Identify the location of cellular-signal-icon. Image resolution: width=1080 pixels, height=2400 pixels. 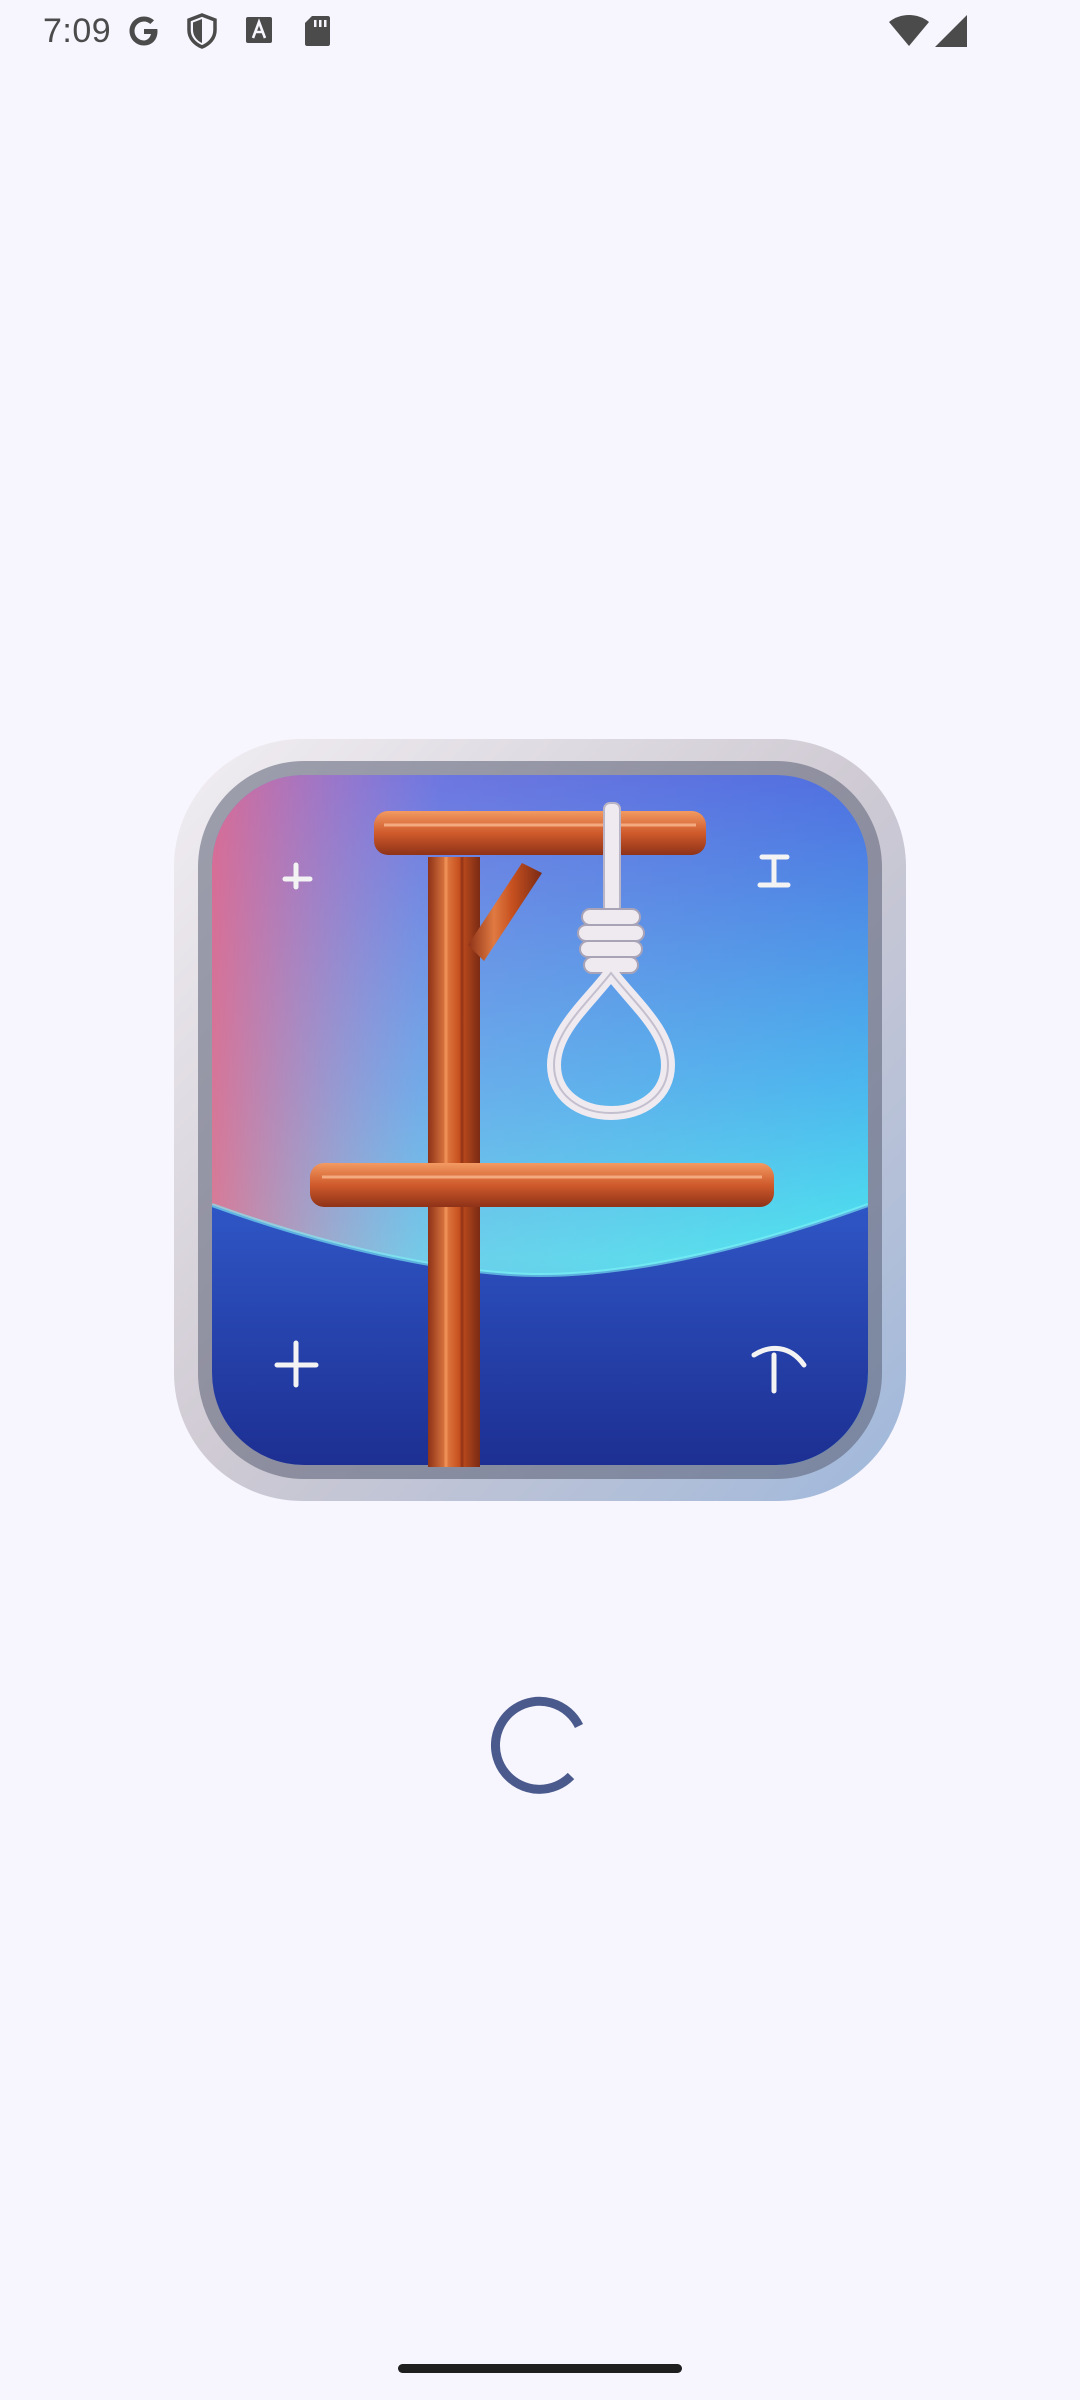
(951, 31).